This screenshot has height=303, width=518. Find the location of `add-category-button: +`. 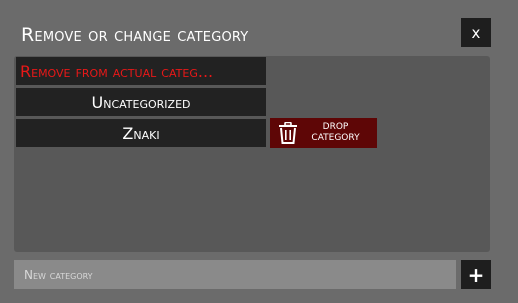

add-category-button: + is located at coordinates (476, 274).